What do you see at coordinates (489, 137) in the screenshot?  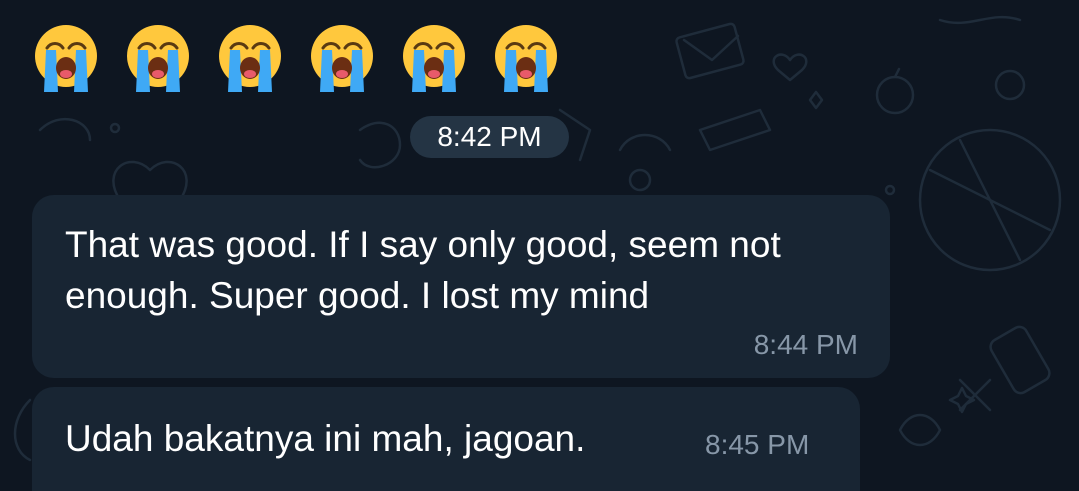 I see `emoji-message-time-badge: 8:42 PM` at bounding box center [489, 137].